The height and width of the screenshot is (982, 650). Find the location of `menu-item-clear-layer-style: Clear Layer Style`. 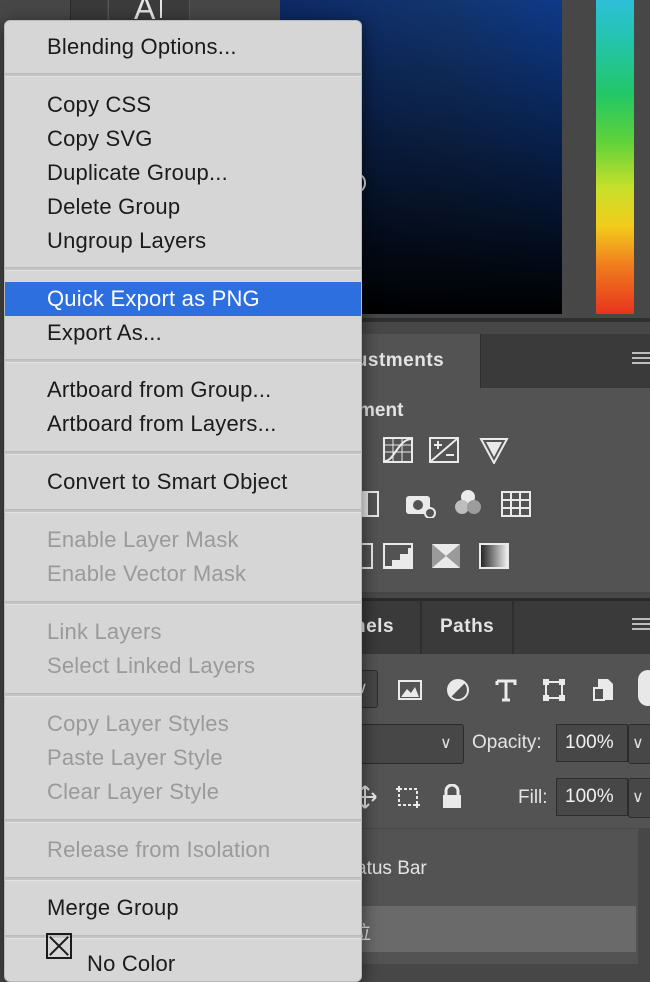

menu-item-clear-layer-style: Clear Layer Style is located at coordinates (133, 791).